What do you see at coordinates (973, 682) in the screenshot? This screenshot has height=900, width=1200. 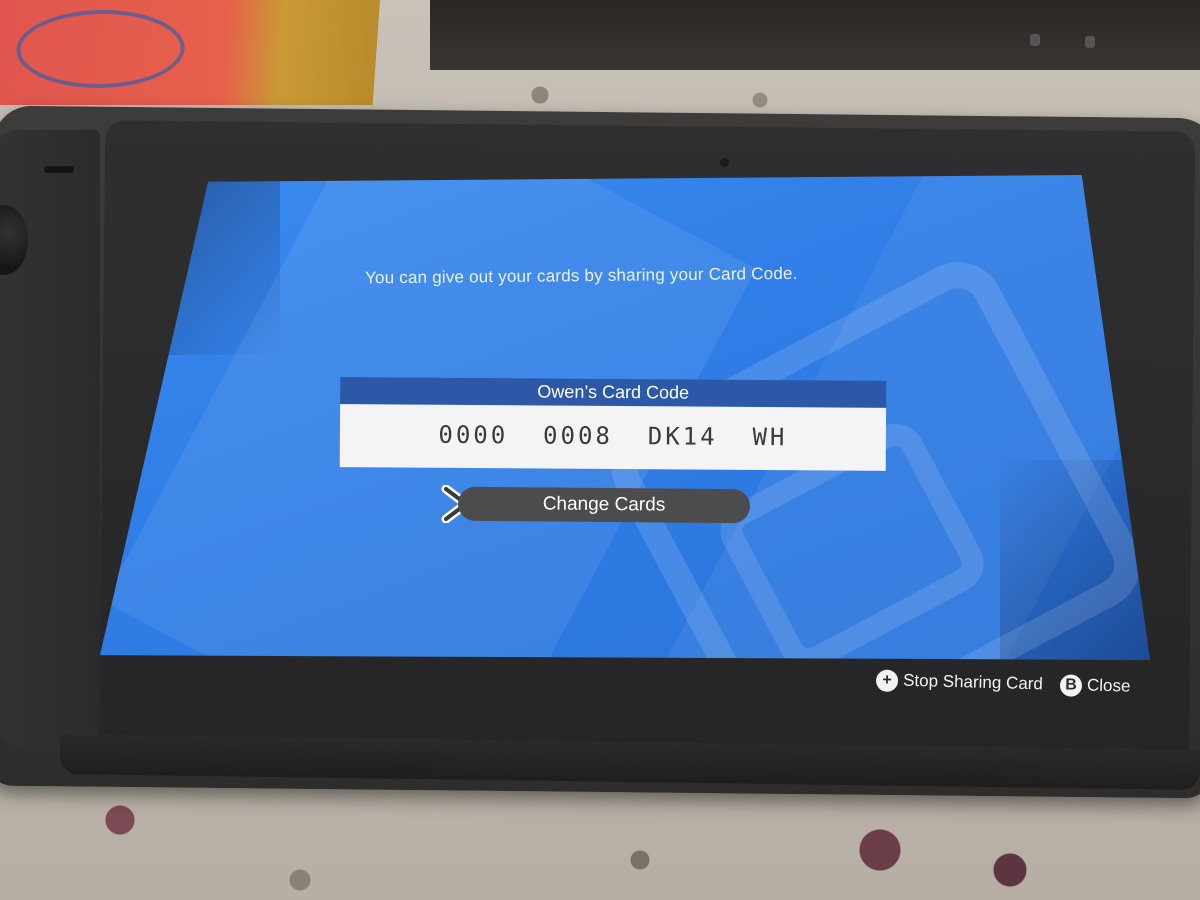 I see `stop-sharing-label: Stop Sharing Card` at bounding box center [973, 682].